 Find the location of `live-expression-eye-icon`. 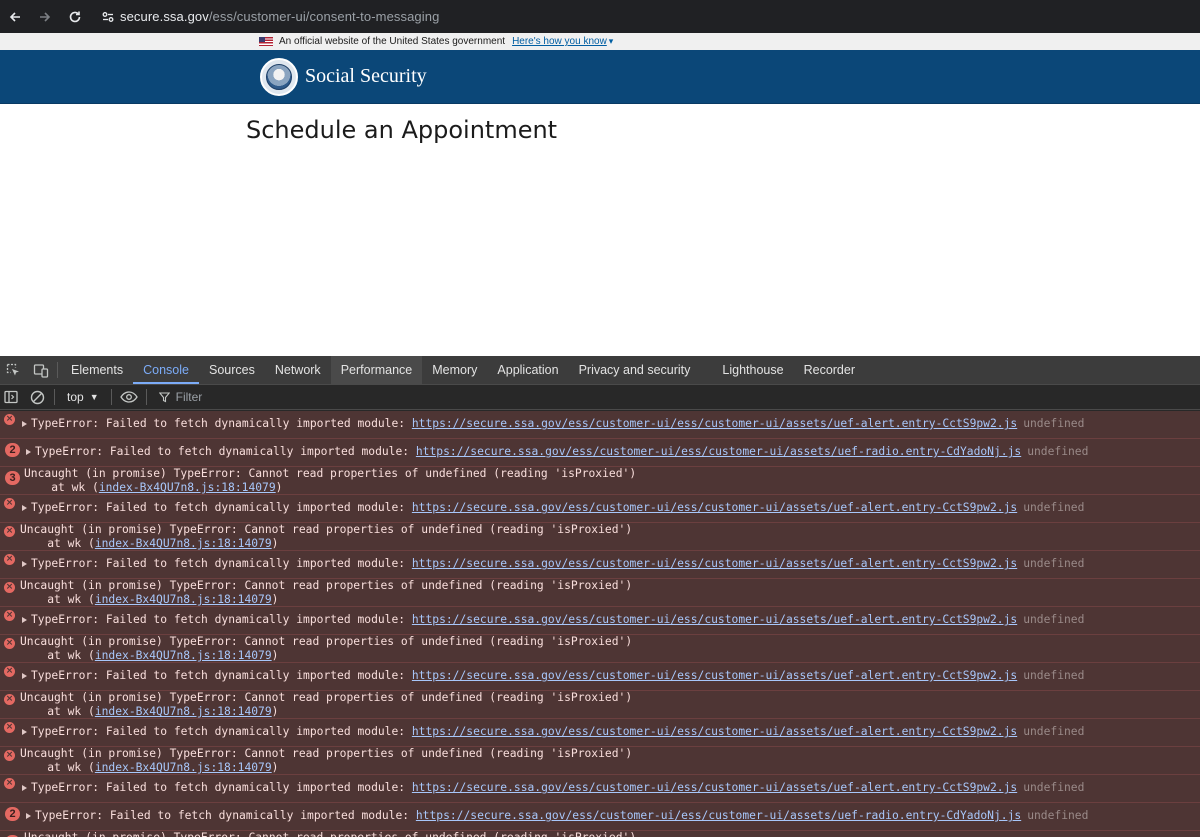

live-expression-eye-icon is located at coordinates (129, 397).